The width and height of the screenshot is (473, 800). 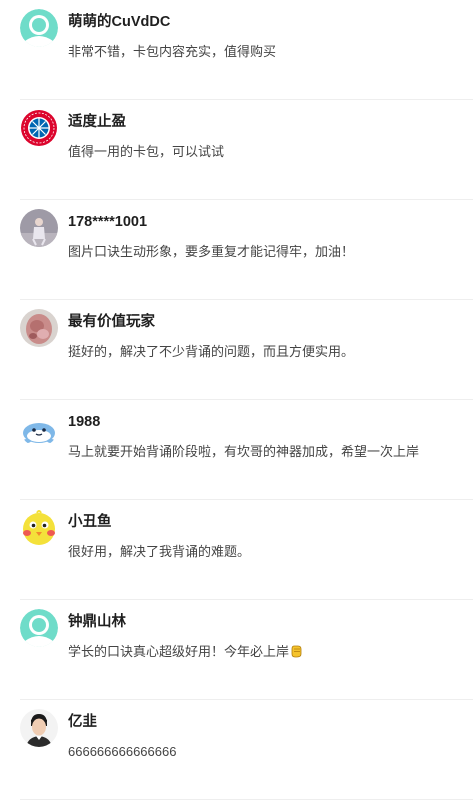 I want to click on comment-text: 666666666666666, so click(x=122, y=751).